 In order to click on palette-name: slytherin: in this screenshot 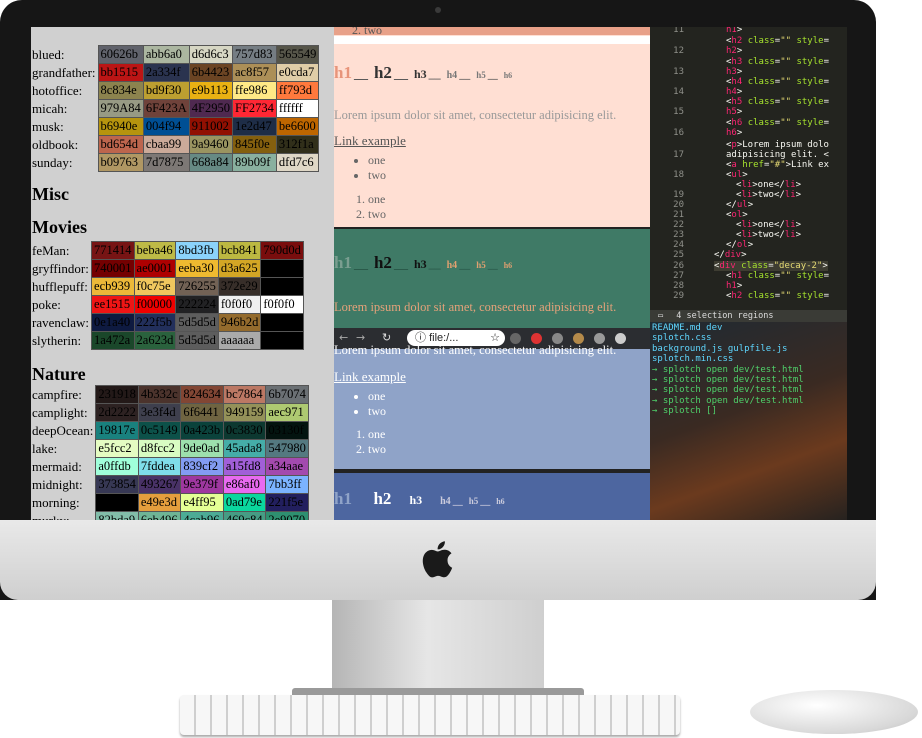, I will do `click(57, 340)`.